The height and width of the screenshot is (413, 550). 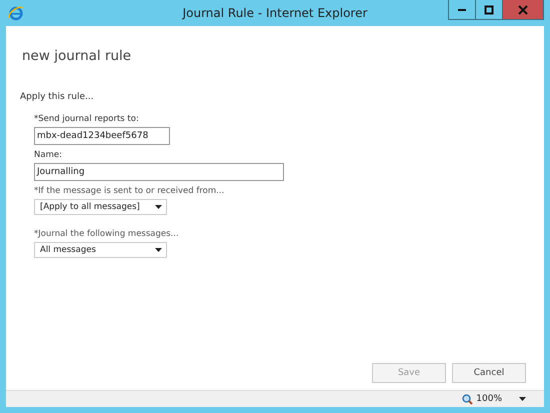 What do you see at coordinates (489, 373) in the screenshot?
I see `cancel-button: Cancel` at bounding box center [489, 373].